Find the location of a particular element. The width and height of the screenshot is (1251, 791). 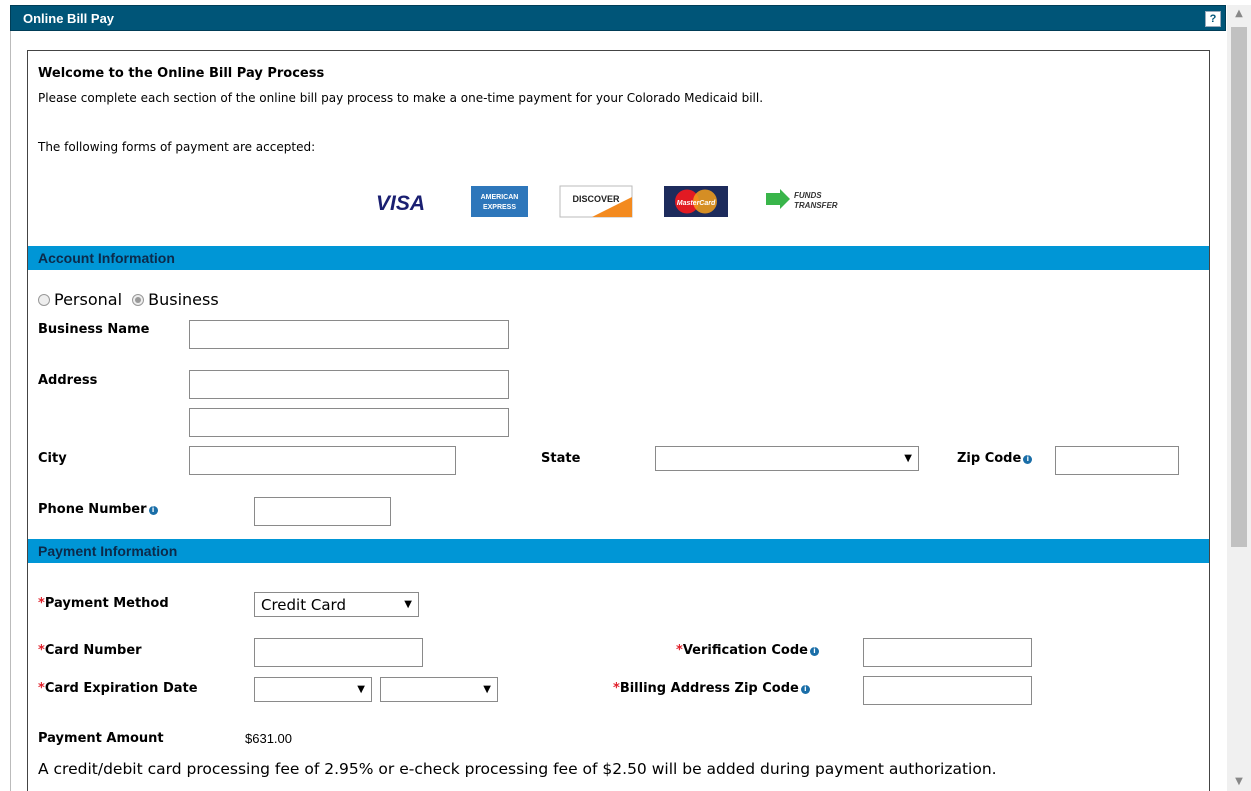

state-label: State is located at coordinates (561, 458).